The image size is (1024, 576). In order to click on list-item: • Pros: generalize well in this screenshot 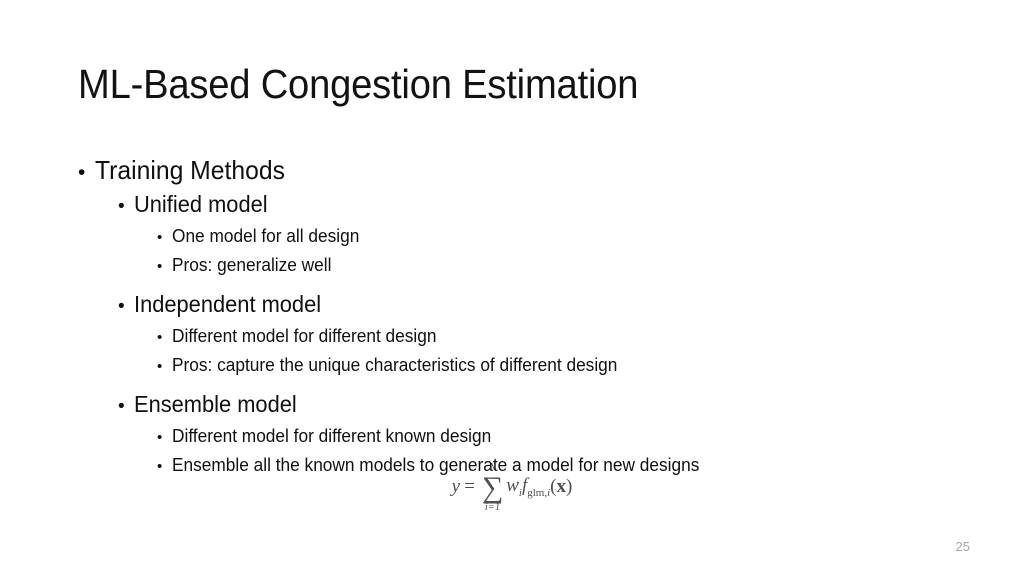, I will do `click(512, 269)`.